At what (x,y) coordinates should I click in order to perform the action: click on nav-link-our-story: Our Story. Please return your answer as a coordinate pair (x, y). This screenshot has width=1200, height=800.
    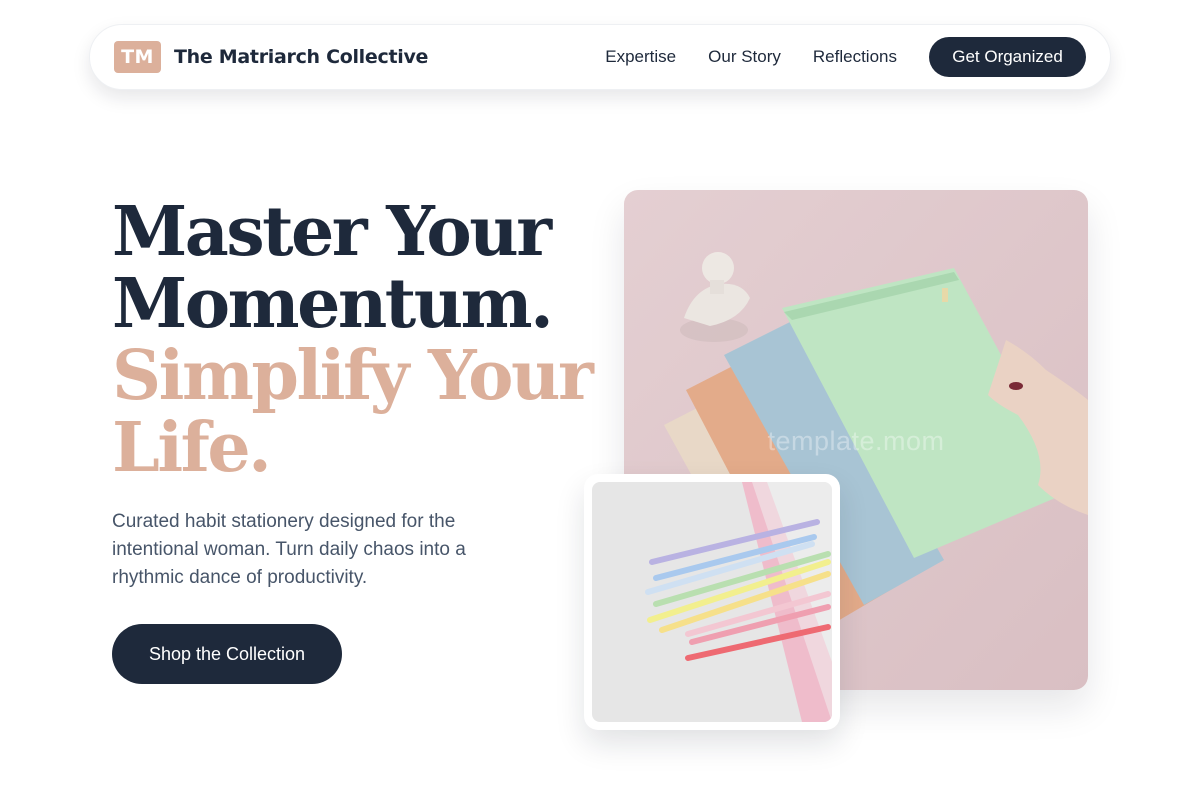
    Looking at the image, I should click on (744, 57).